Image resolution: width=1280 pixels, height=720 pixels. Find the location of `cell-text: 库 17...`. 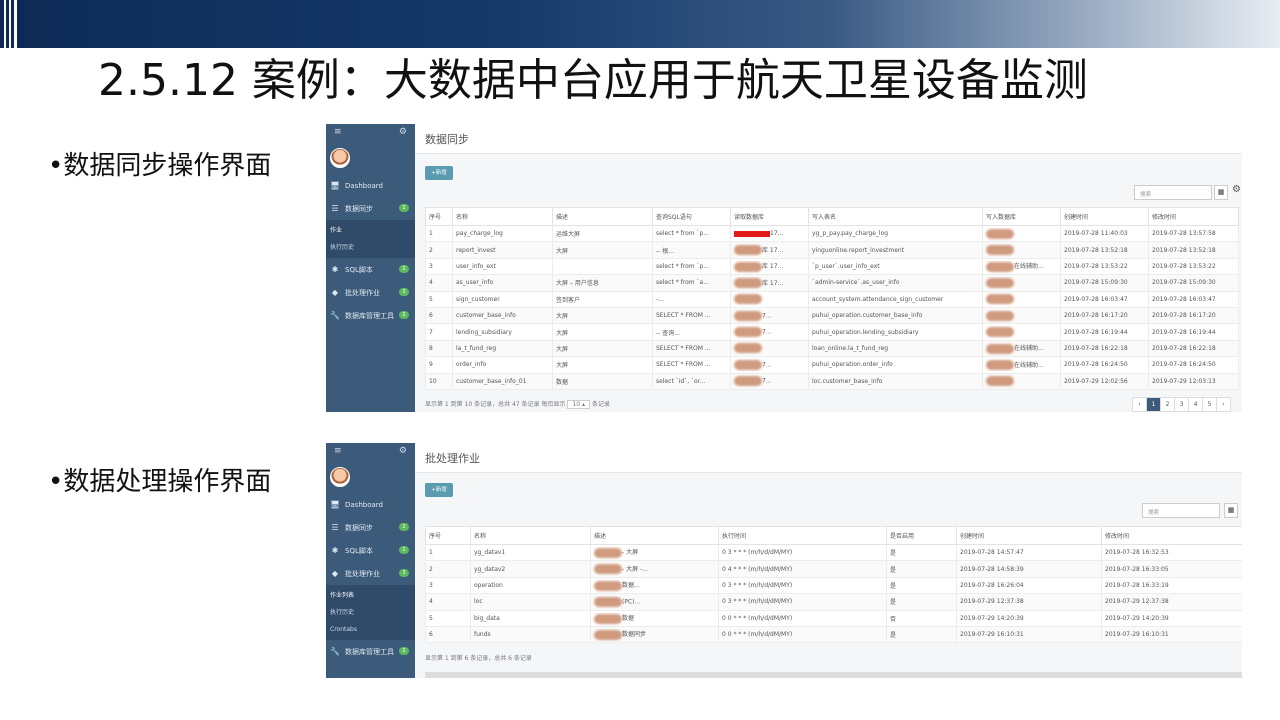

cell-text: 库 17... is located at coordinates (773, 283).